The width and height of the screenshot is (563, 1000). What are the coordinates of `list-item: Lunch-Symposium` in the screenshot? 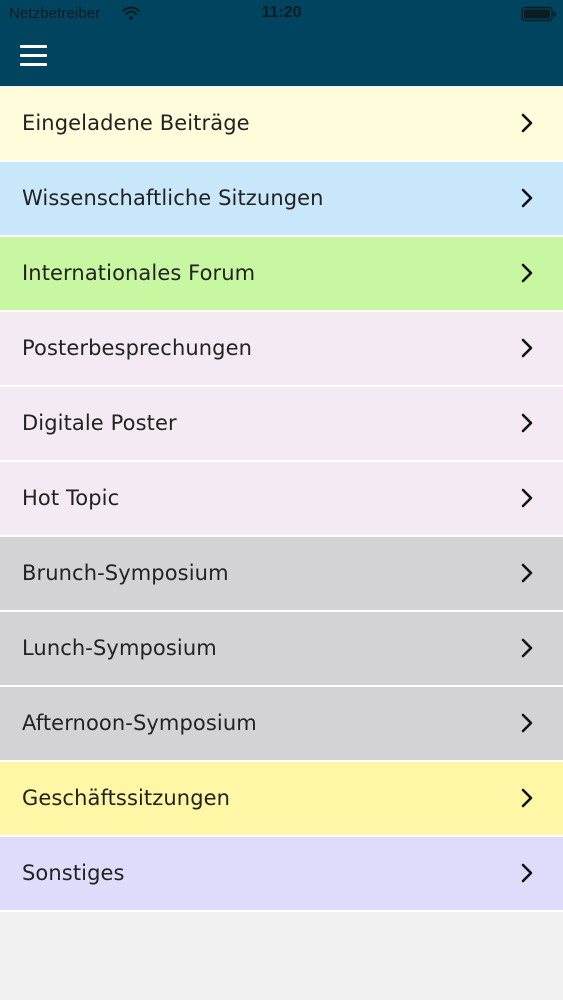 It's located at (281, 649).